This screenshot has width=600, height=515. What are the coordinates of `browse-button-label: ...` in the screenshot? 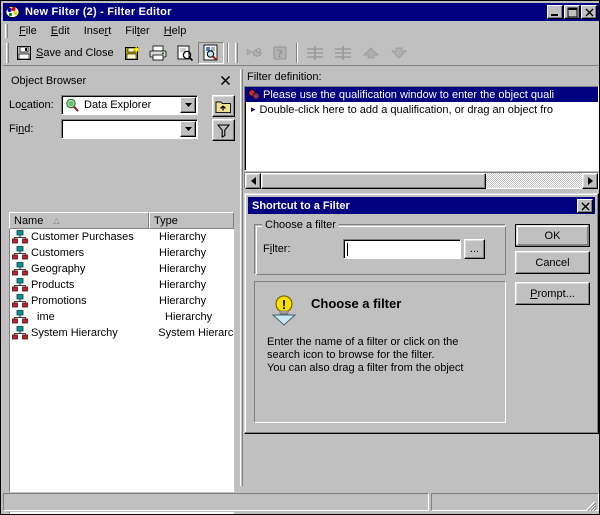 It's located at (474, 249).